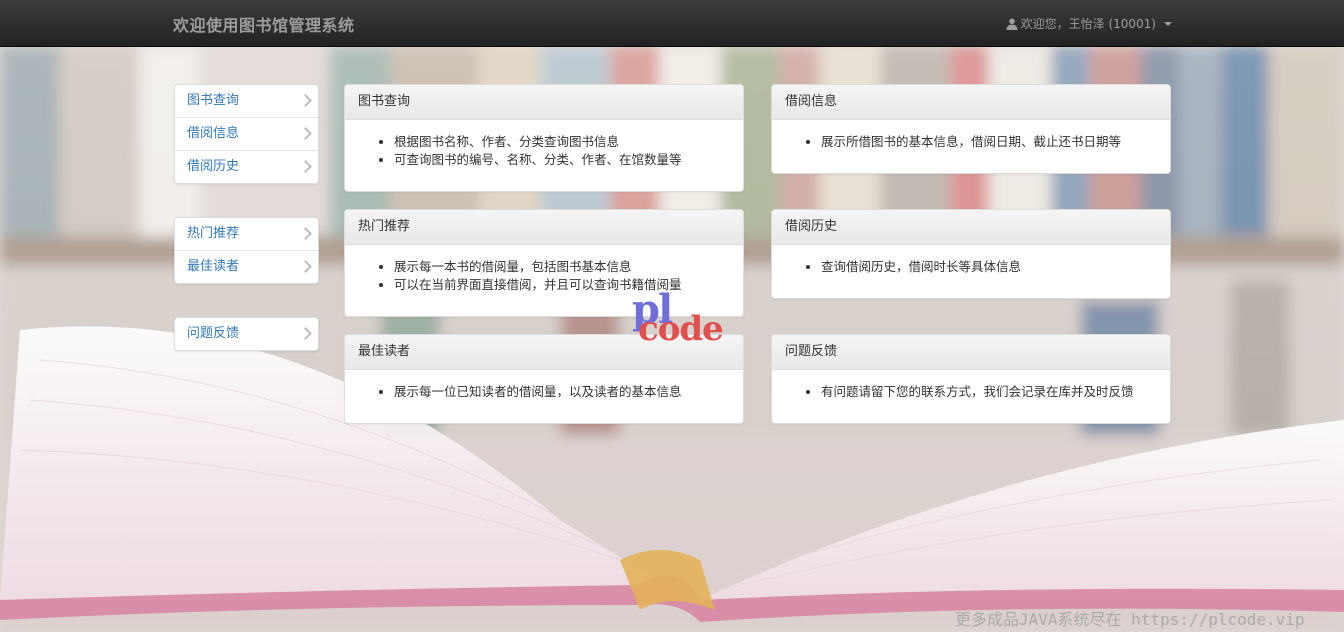 This screenshot has height=632, width=1344. Describe the element at coordinates (246, 167) in the screenshot. I see `sidebar-item-borrow-history: 借阅历史` at that location.